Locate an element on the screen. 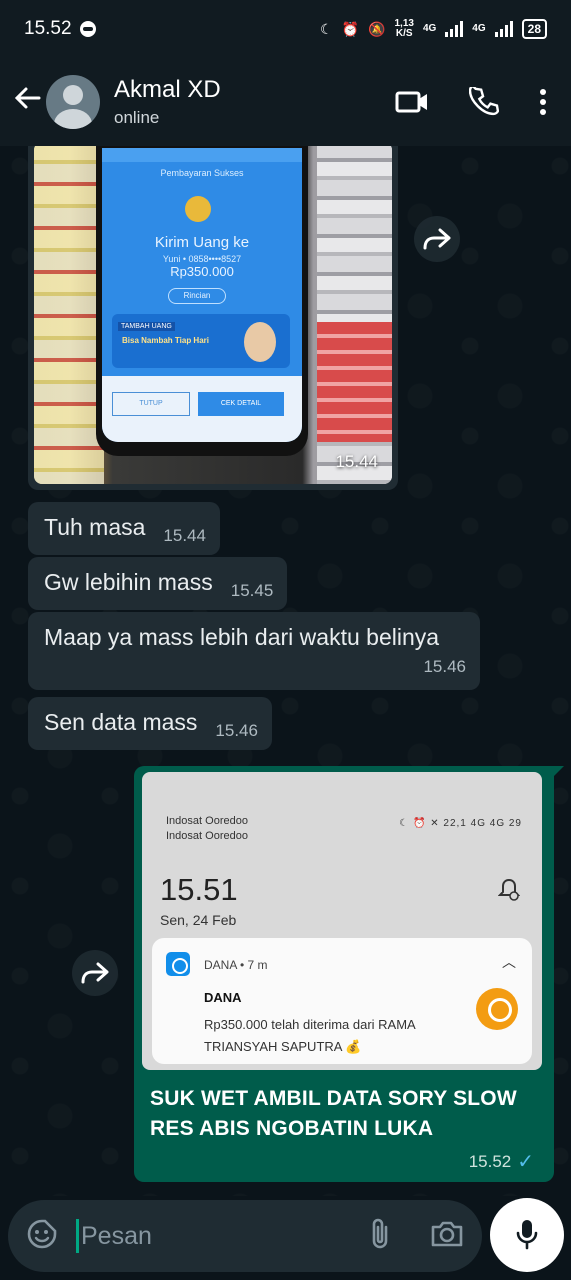  message-meta: 15.52 ✓ is located at coordinates (501, 1161).